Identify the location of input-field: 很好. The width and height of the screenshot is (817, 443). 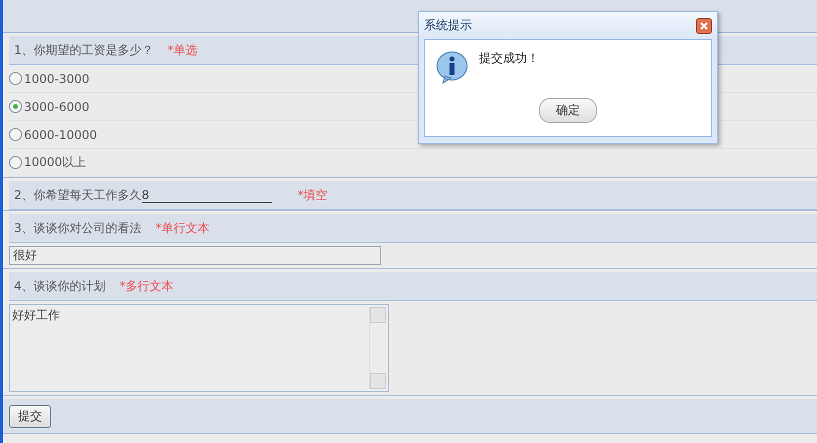
(195, 255).